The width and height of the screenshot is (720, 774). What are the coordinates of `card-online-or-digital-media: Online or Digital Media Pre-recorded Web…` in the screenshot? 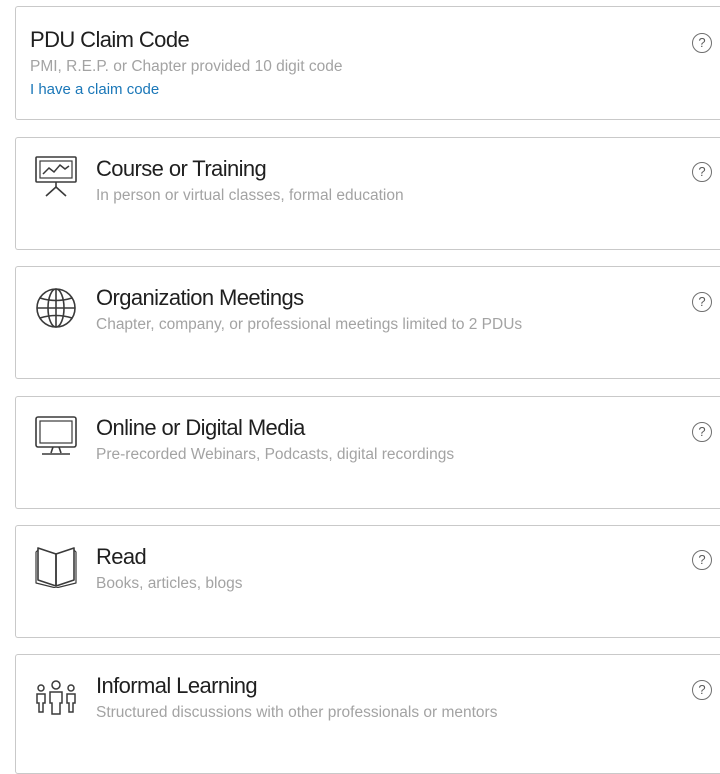 It's located at (367, 452).